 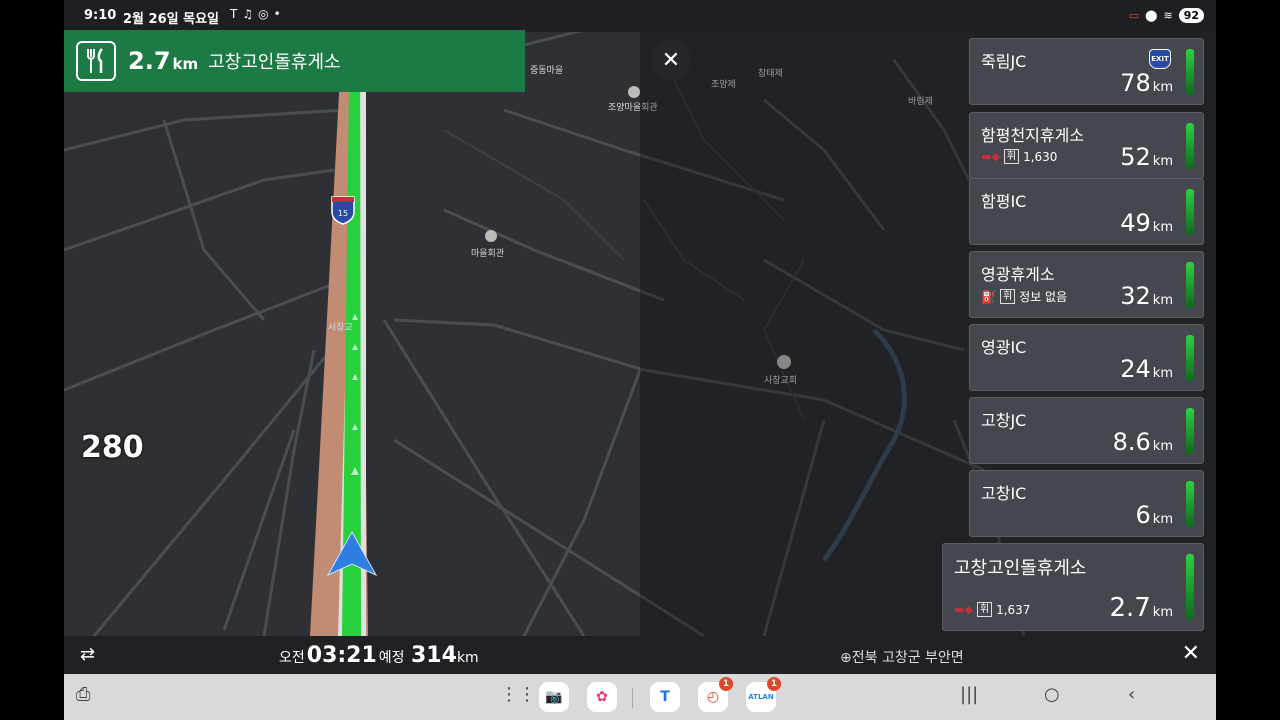 I want to click on svg-text: 마을회관, so click(x=487, y=253).